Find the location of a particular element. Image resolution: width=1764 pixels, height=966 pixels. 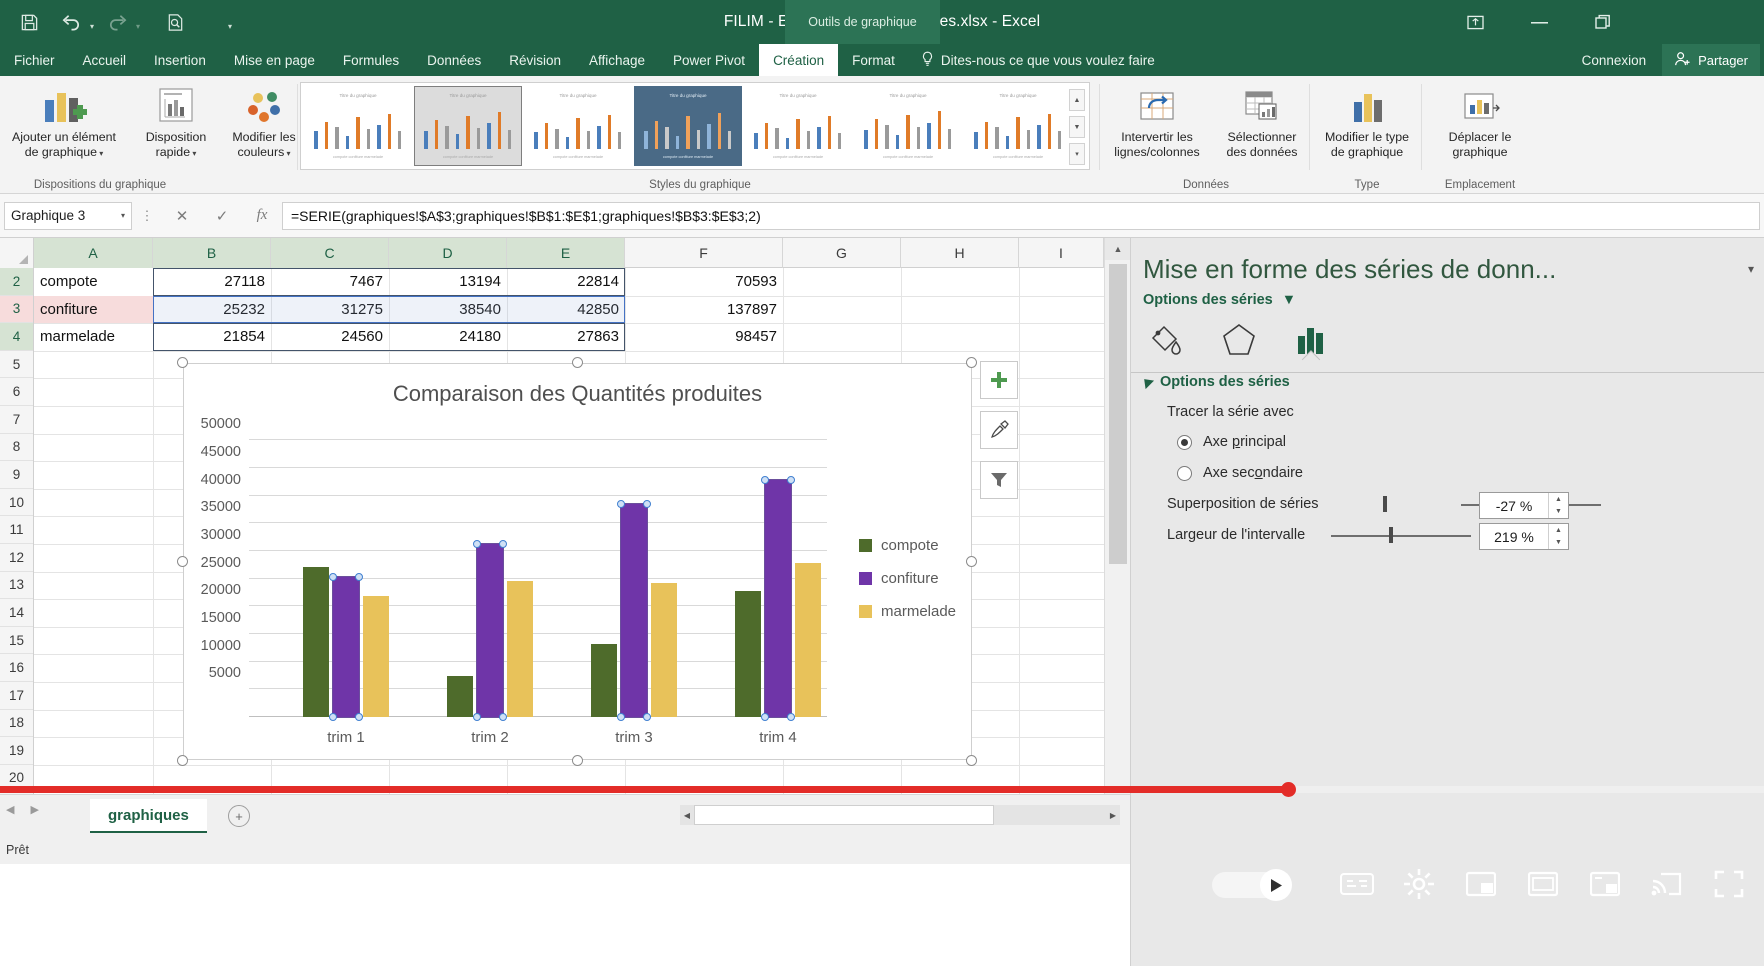

chart-elements-button is located at coordinates (999, 380).